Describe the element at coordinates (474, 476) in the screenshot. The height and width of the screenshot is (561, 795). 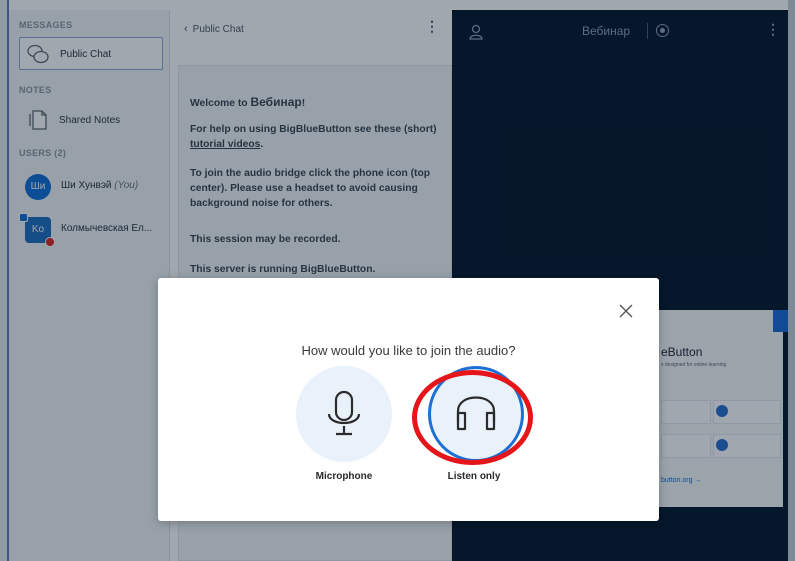
I see `listen-only-label: Listen only` at that location.